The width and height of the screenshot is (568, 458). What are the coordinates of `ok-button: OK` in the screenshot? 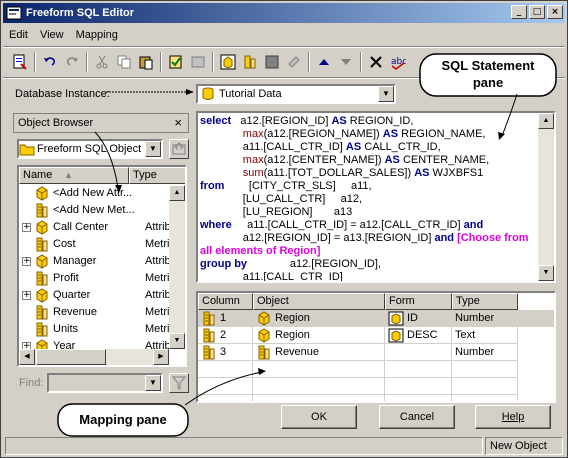 It's located at (319, 417).